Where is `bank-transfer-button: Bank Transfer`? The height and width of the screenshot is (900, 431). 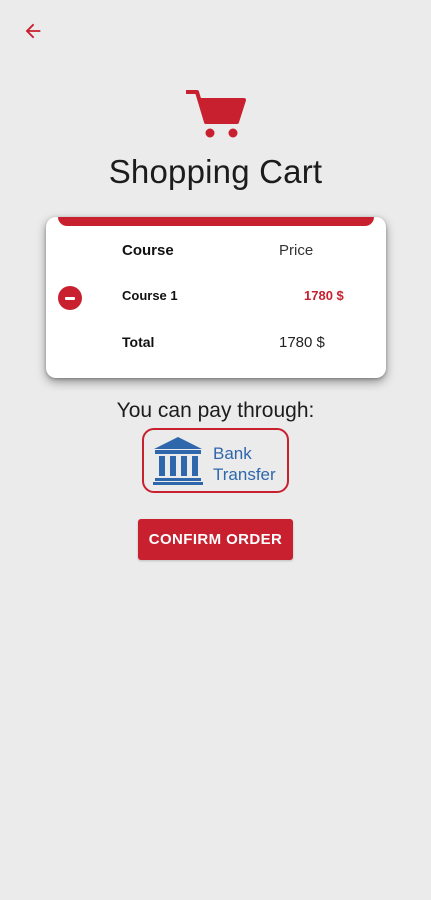
bank-transfer-button: Bank Transfer is located at coordinates (215, 460).